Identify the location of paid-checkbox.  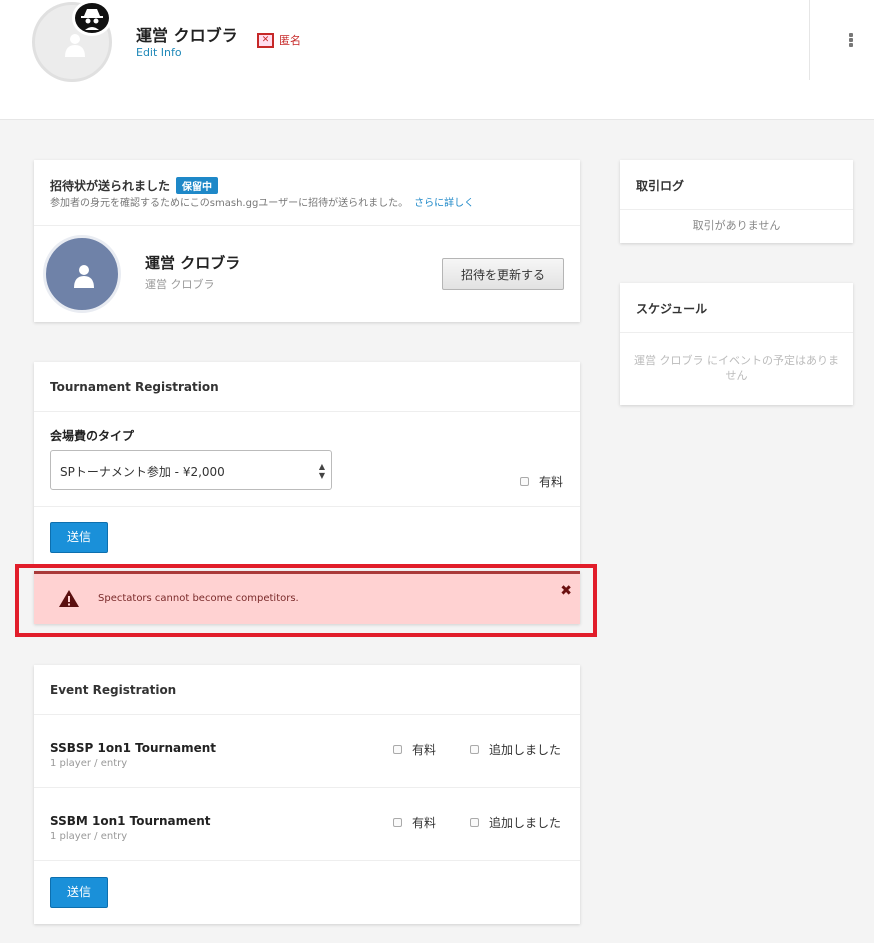
(524, 481).